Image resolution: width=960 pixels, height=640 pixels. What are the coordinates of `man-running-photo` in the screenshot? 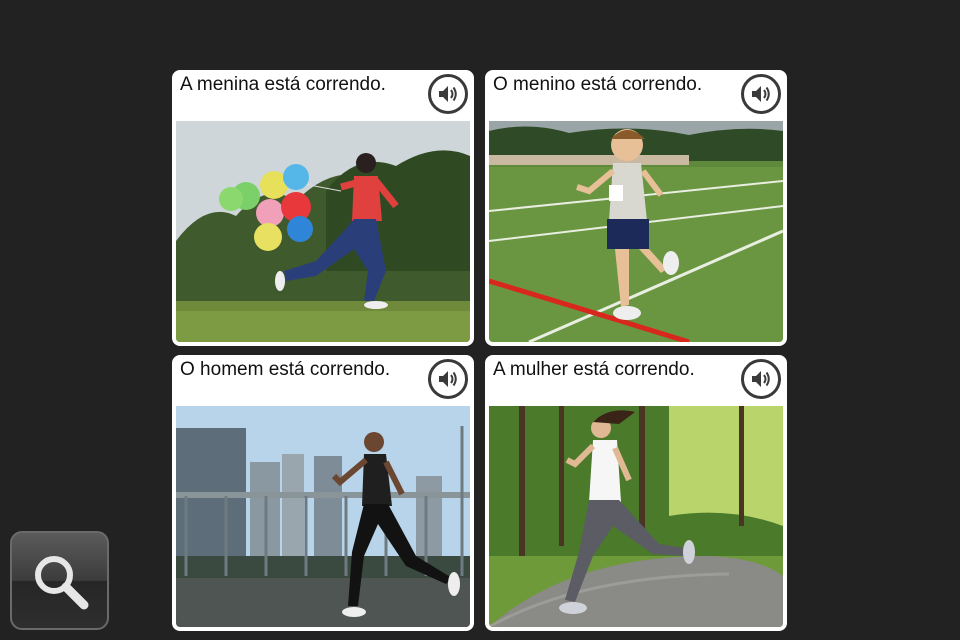 It's located at (323, 516).